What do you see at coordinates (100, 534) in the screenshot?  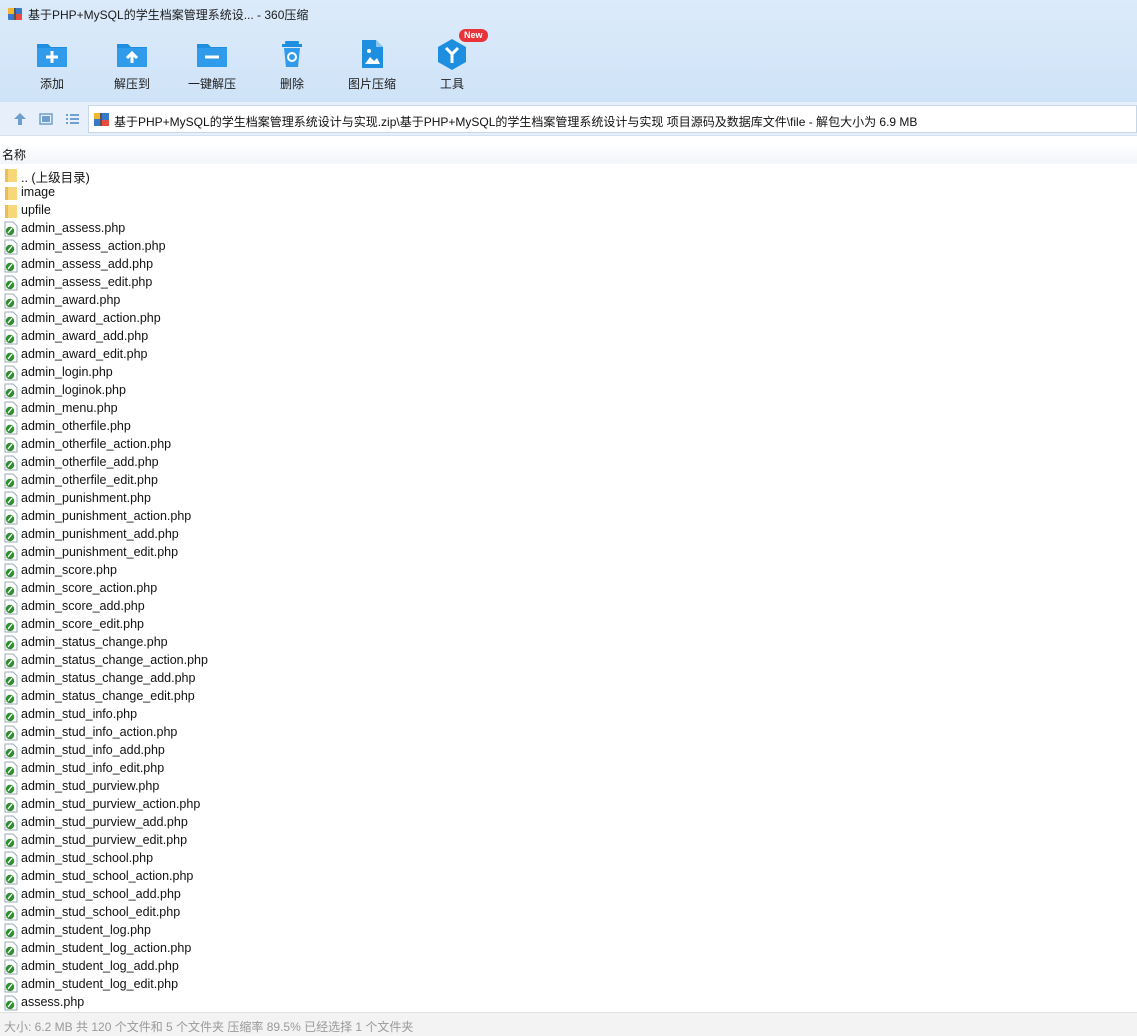 I see `item-name: admin_punishment_add.php` at bounding box center [100, 534].